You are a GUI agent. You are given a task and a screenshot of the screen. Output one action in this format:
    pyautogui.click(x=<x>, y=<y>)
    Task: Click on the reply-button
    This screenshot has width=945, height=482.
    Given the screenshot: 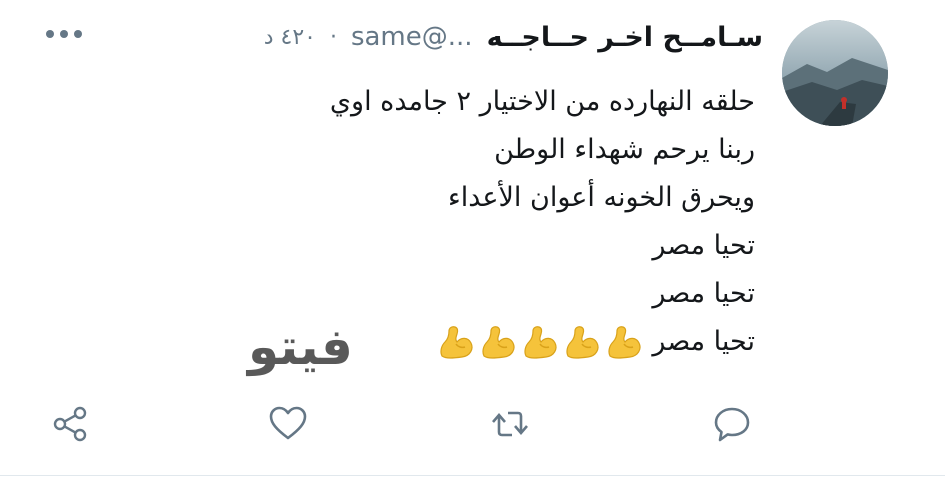 What is the action you would take?
    pyautogui.click(x=732, y=424)
    